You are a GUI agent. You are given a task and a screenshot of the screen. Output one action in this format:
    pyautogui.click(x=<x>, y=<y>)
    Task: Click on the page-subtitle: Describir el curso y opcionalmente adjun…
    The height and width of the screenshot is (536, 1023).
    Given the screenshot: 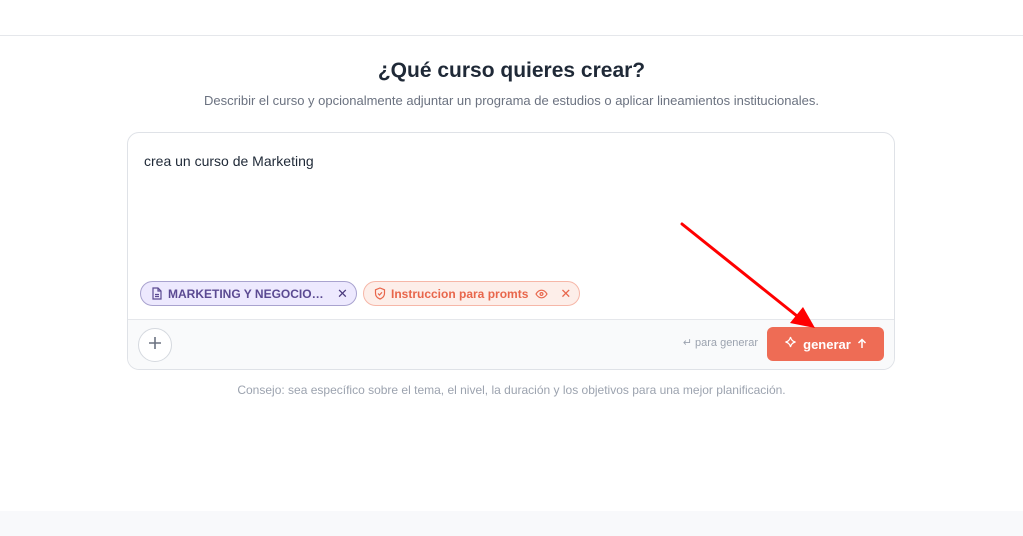 What is the action you would take?
    pyautogui.click(x=511, y=100)
    